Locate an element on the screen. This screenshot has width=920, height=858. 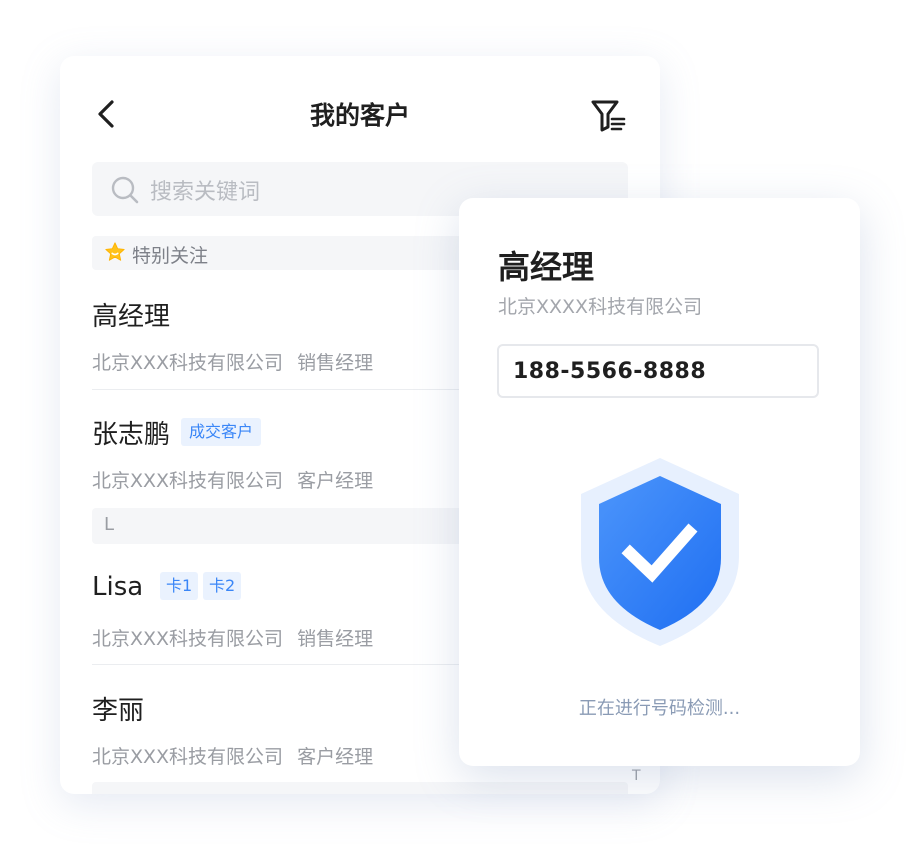
search-placeholder: 搜索关键词 is located at coordinates (205, 192).